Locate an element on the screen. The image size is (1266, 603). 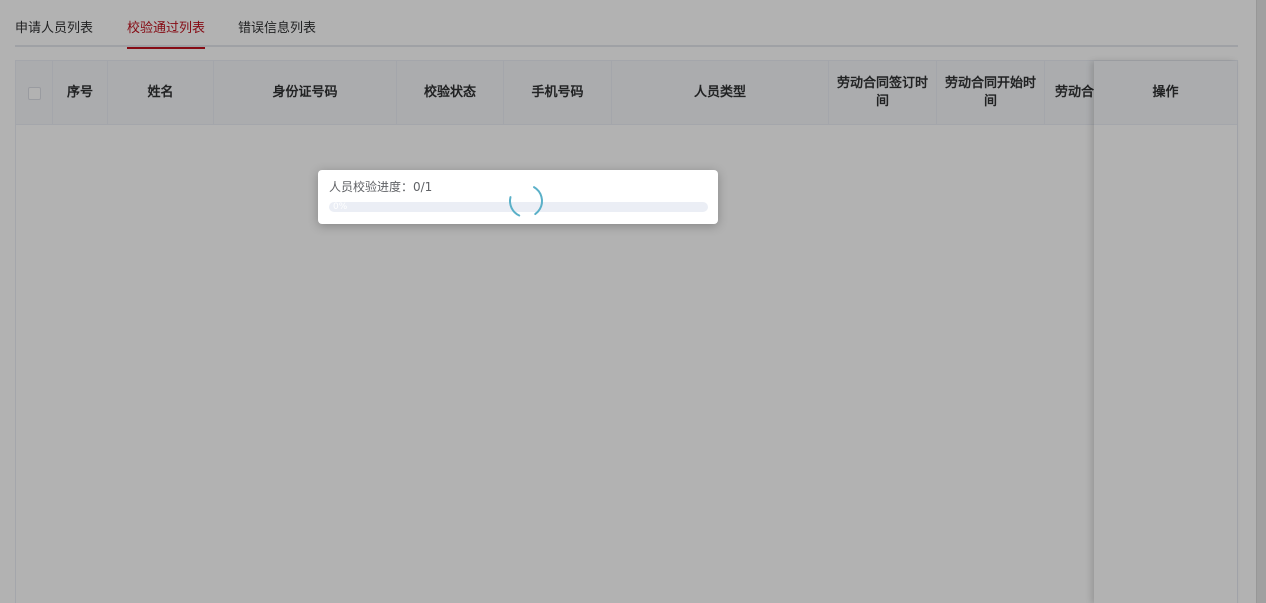
progress-percent-text: 0% is located at coordinates (340, 207).